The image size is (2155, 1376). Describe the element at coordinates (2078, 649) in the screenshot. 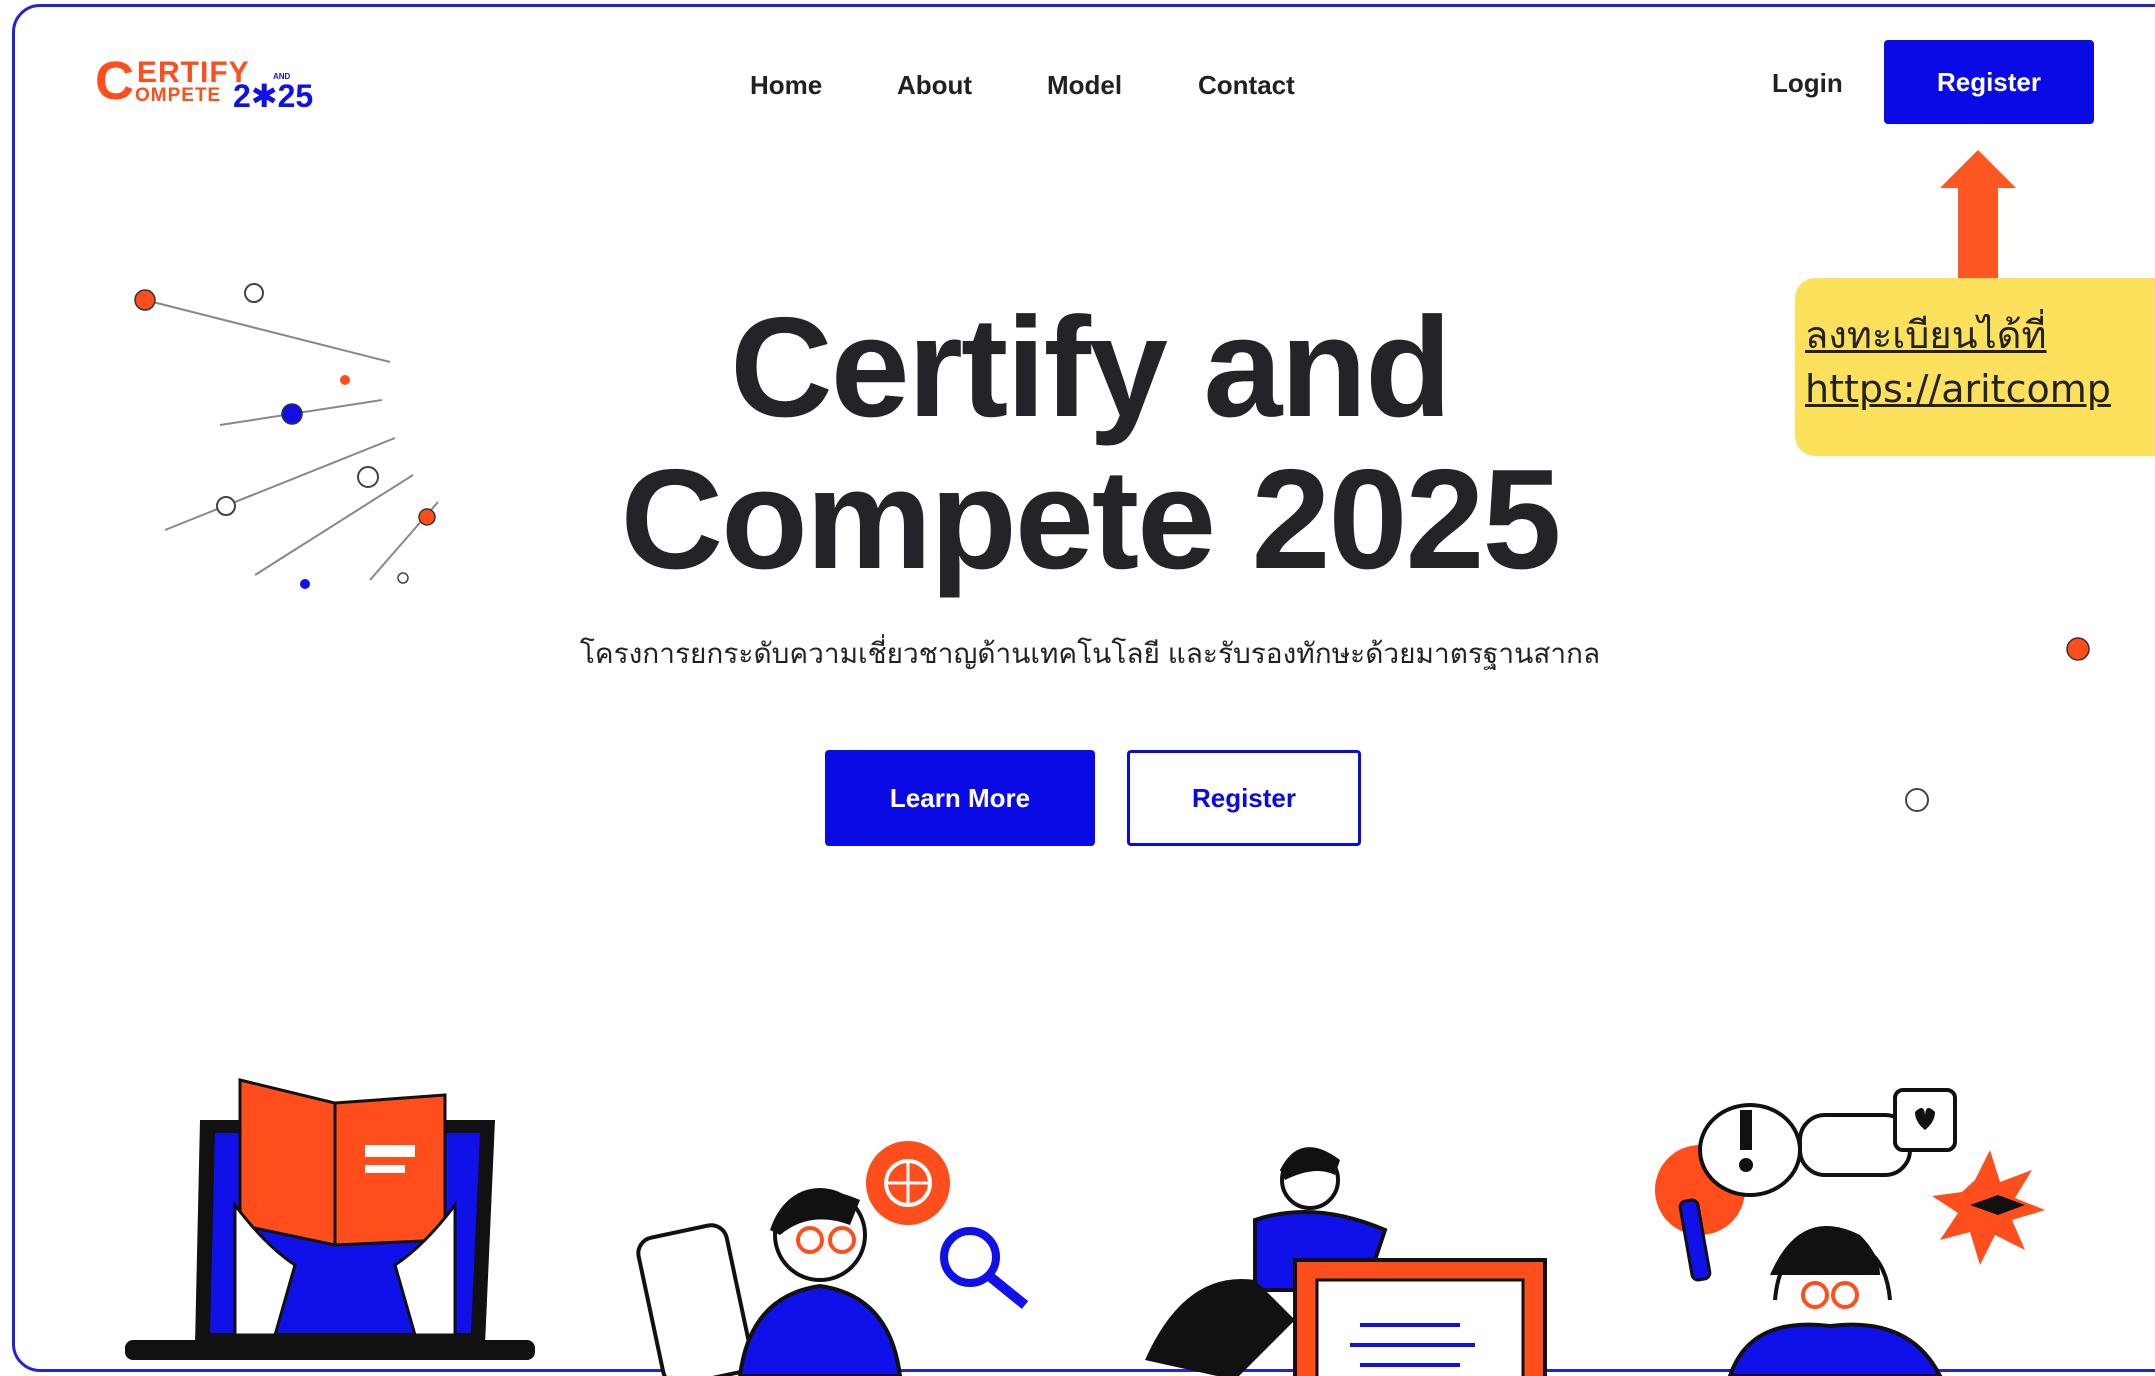

I see `orange-dot-icon` at that location.